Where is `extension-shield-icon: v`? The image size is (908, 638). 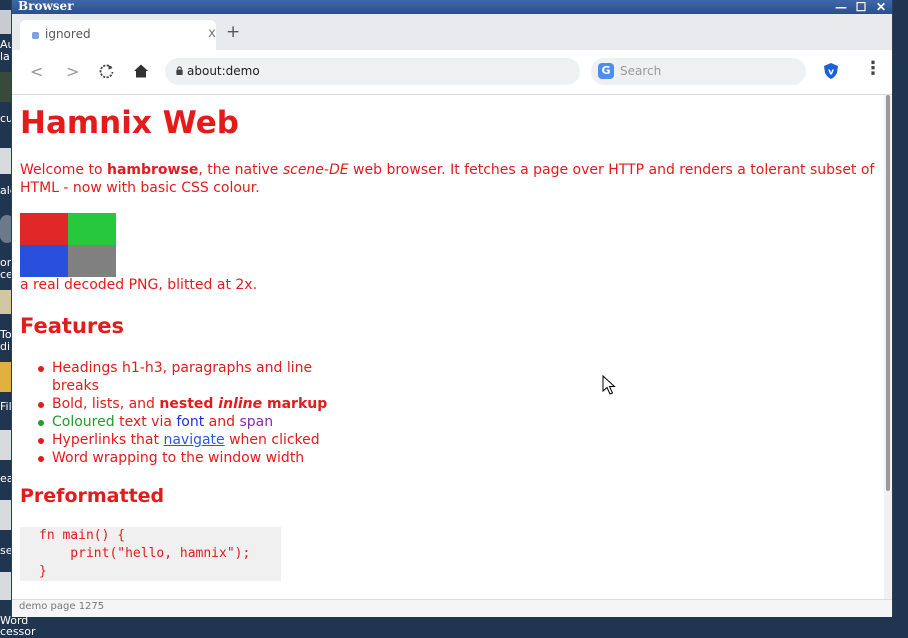 extension-shield-icon: v is located at coordinates (831, 71).